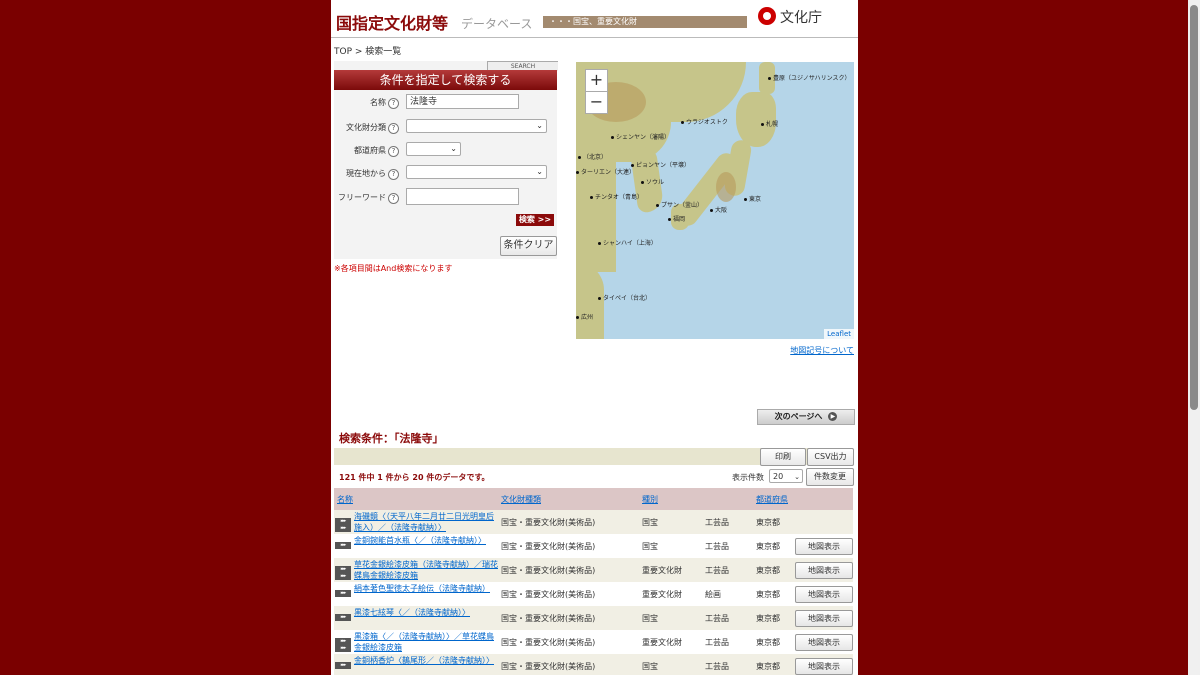  I want to click on map-city-label: プサン（釜山）, so click(679, 204).